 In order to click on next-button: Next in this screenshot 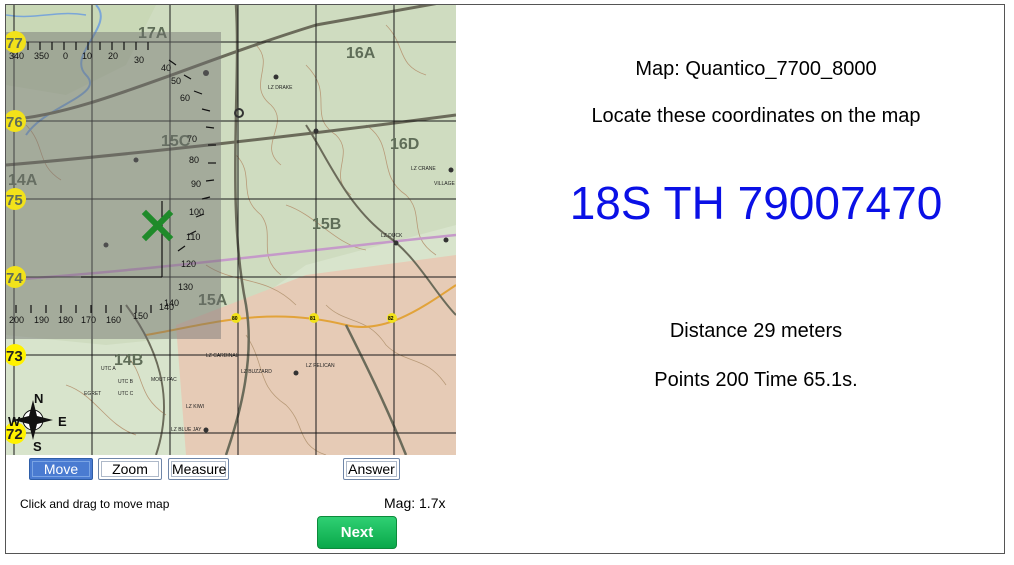, I will do `click(357, 532)`.